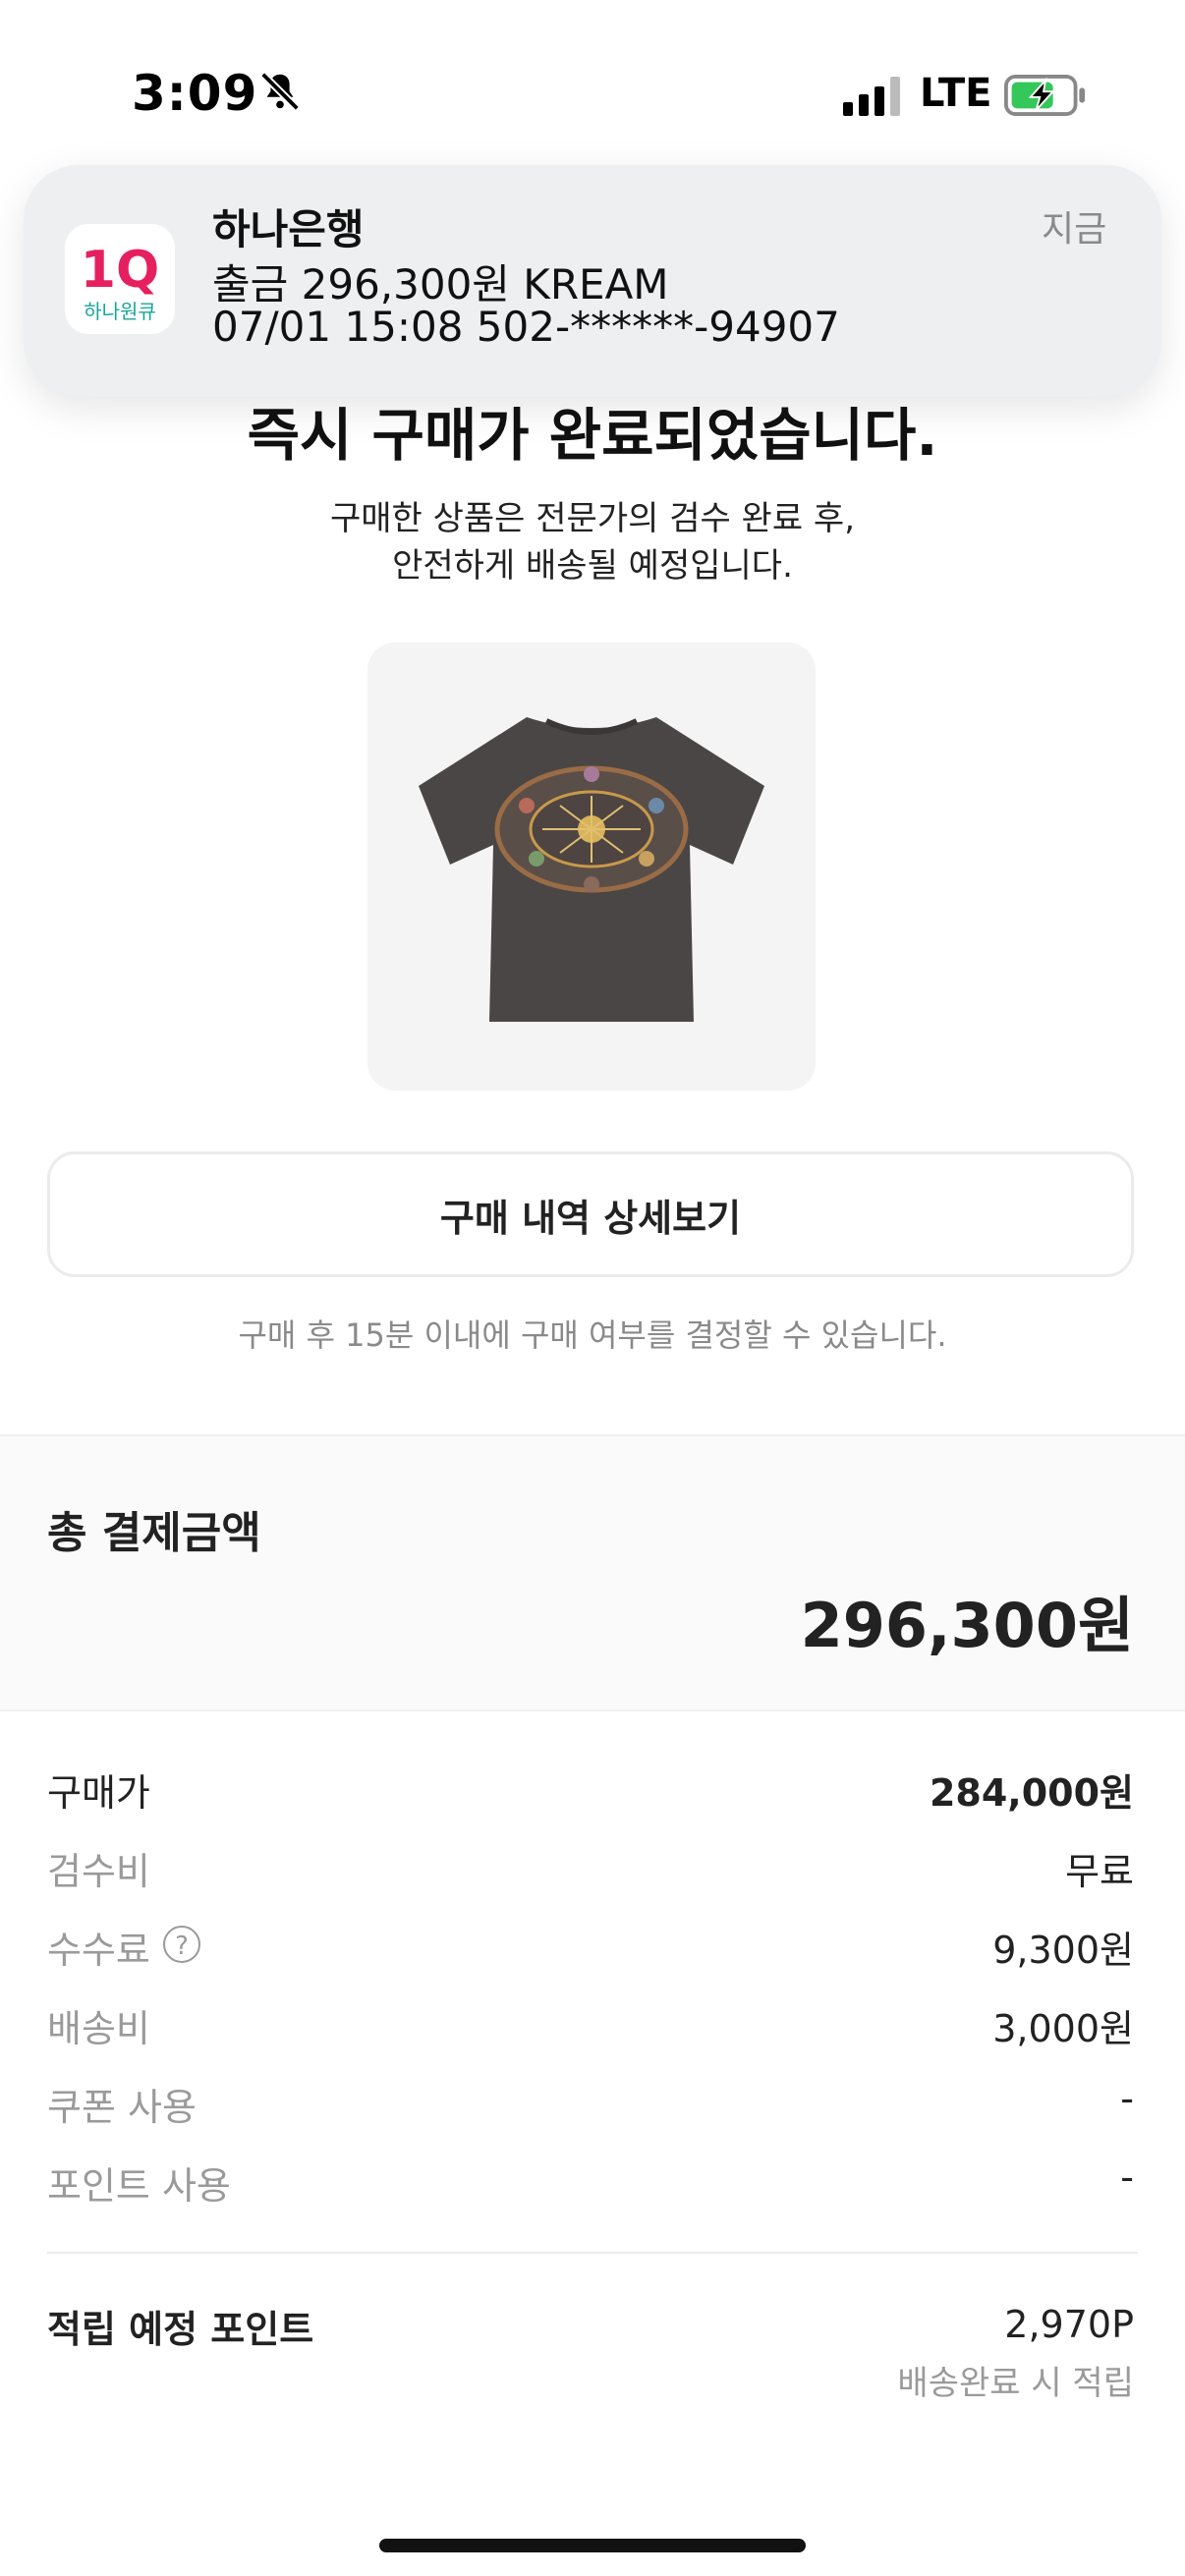 The width and height of the screenshot is (1185, 2576). What do you see at coordinates (1069, 2324) in the screenshot?
I see `earned-points-value: 2,970P` at bounding box center [1069, 2324].